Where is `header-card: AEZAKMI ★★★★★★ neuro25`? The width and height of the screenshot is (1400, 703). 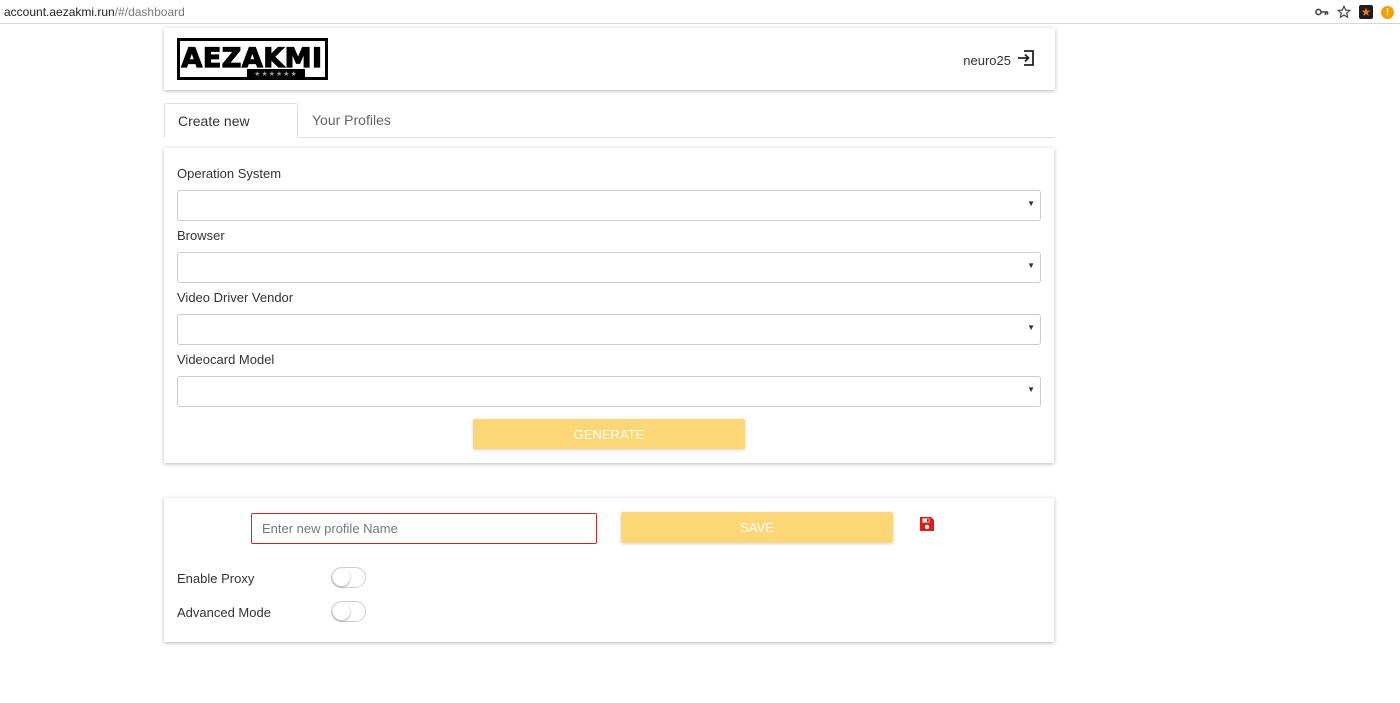
header-card: AEZAKMI ★★★★★★ neuro25 is located at coordinates (609, 59).